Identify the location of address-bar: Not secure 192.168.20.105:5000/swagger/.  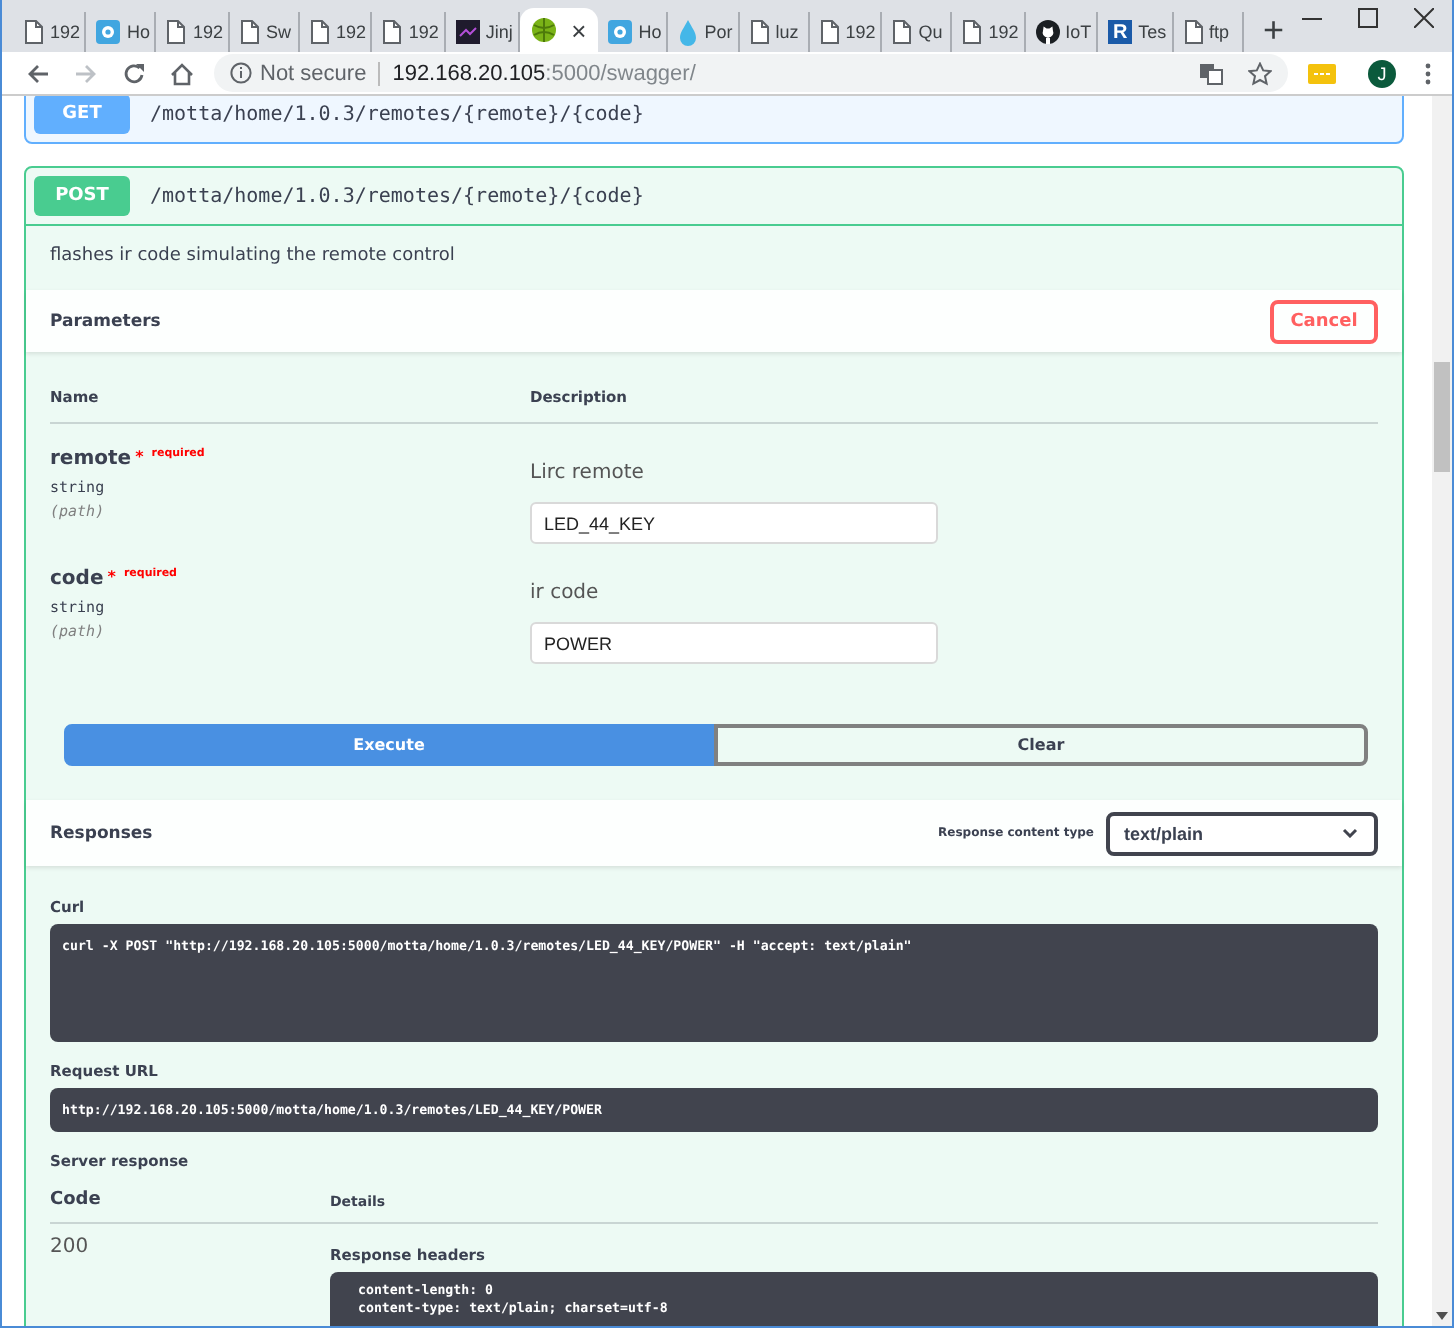
(751, 73).